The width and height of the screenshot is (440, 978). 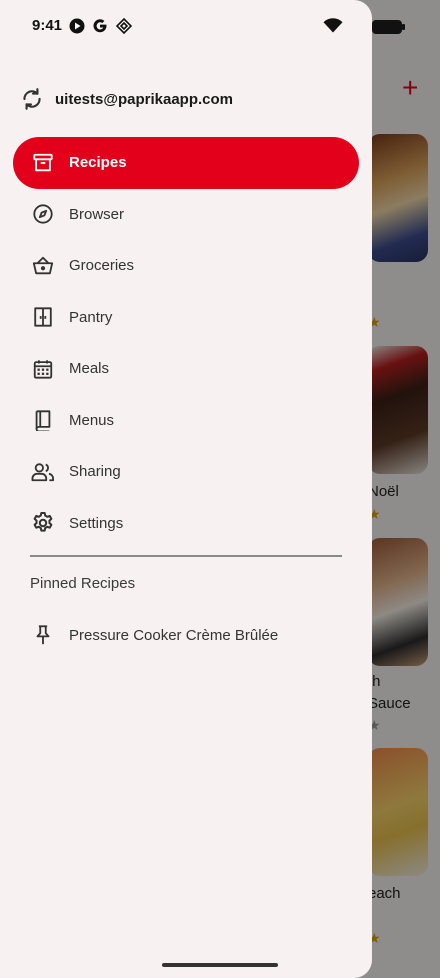 What do you see at coordinates (102, 266) in the screenshot?
I see `nav-item-label: Groceries` at bounding box center [102, 266].